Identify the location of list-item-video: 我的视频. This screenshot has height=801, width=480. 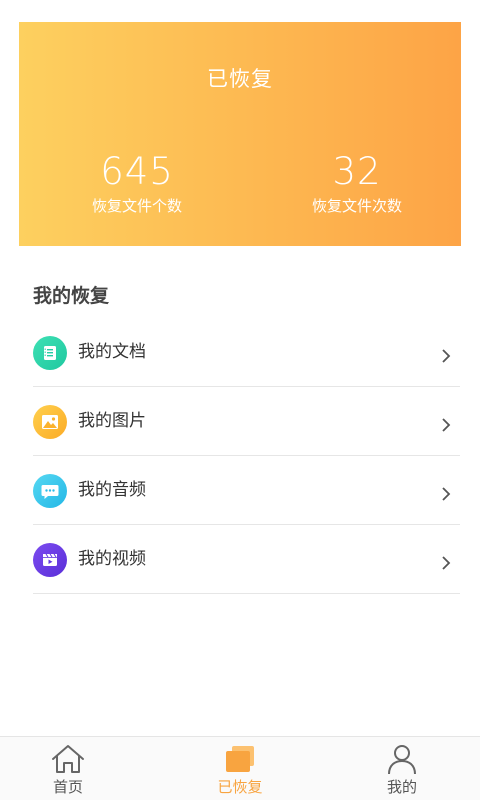
(246, 559).